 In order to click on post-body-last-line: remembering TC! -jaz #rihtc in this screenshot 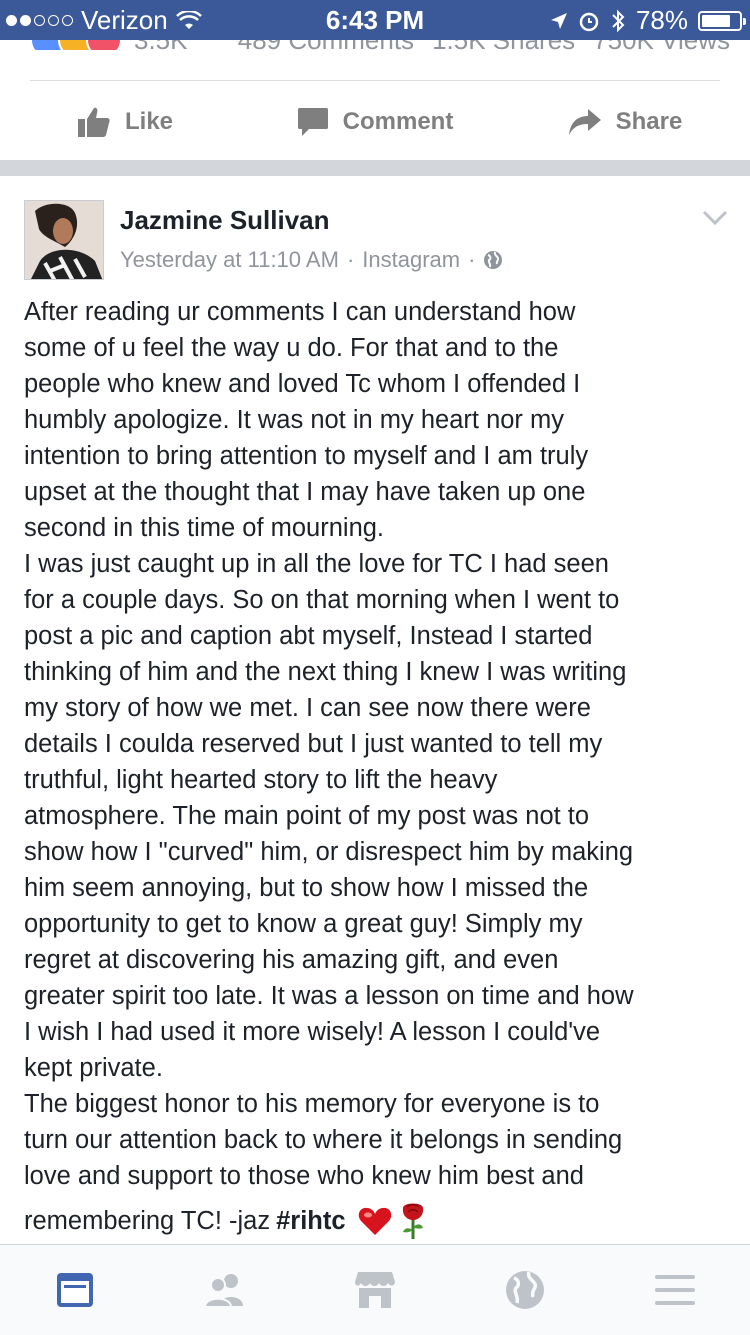, I will do `click(226, 1221)`.